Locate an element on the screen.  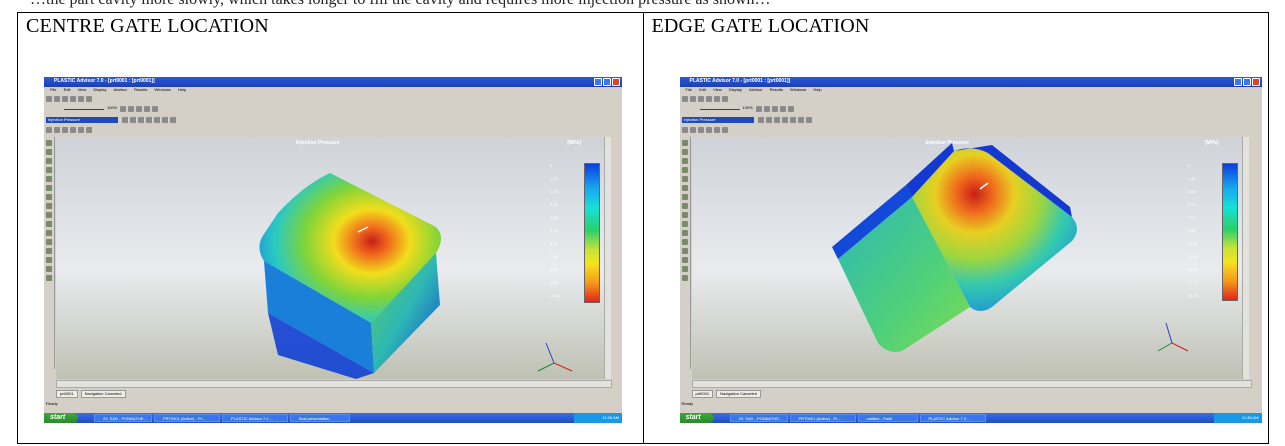
close-icon is located at coordinates (1255, 82).